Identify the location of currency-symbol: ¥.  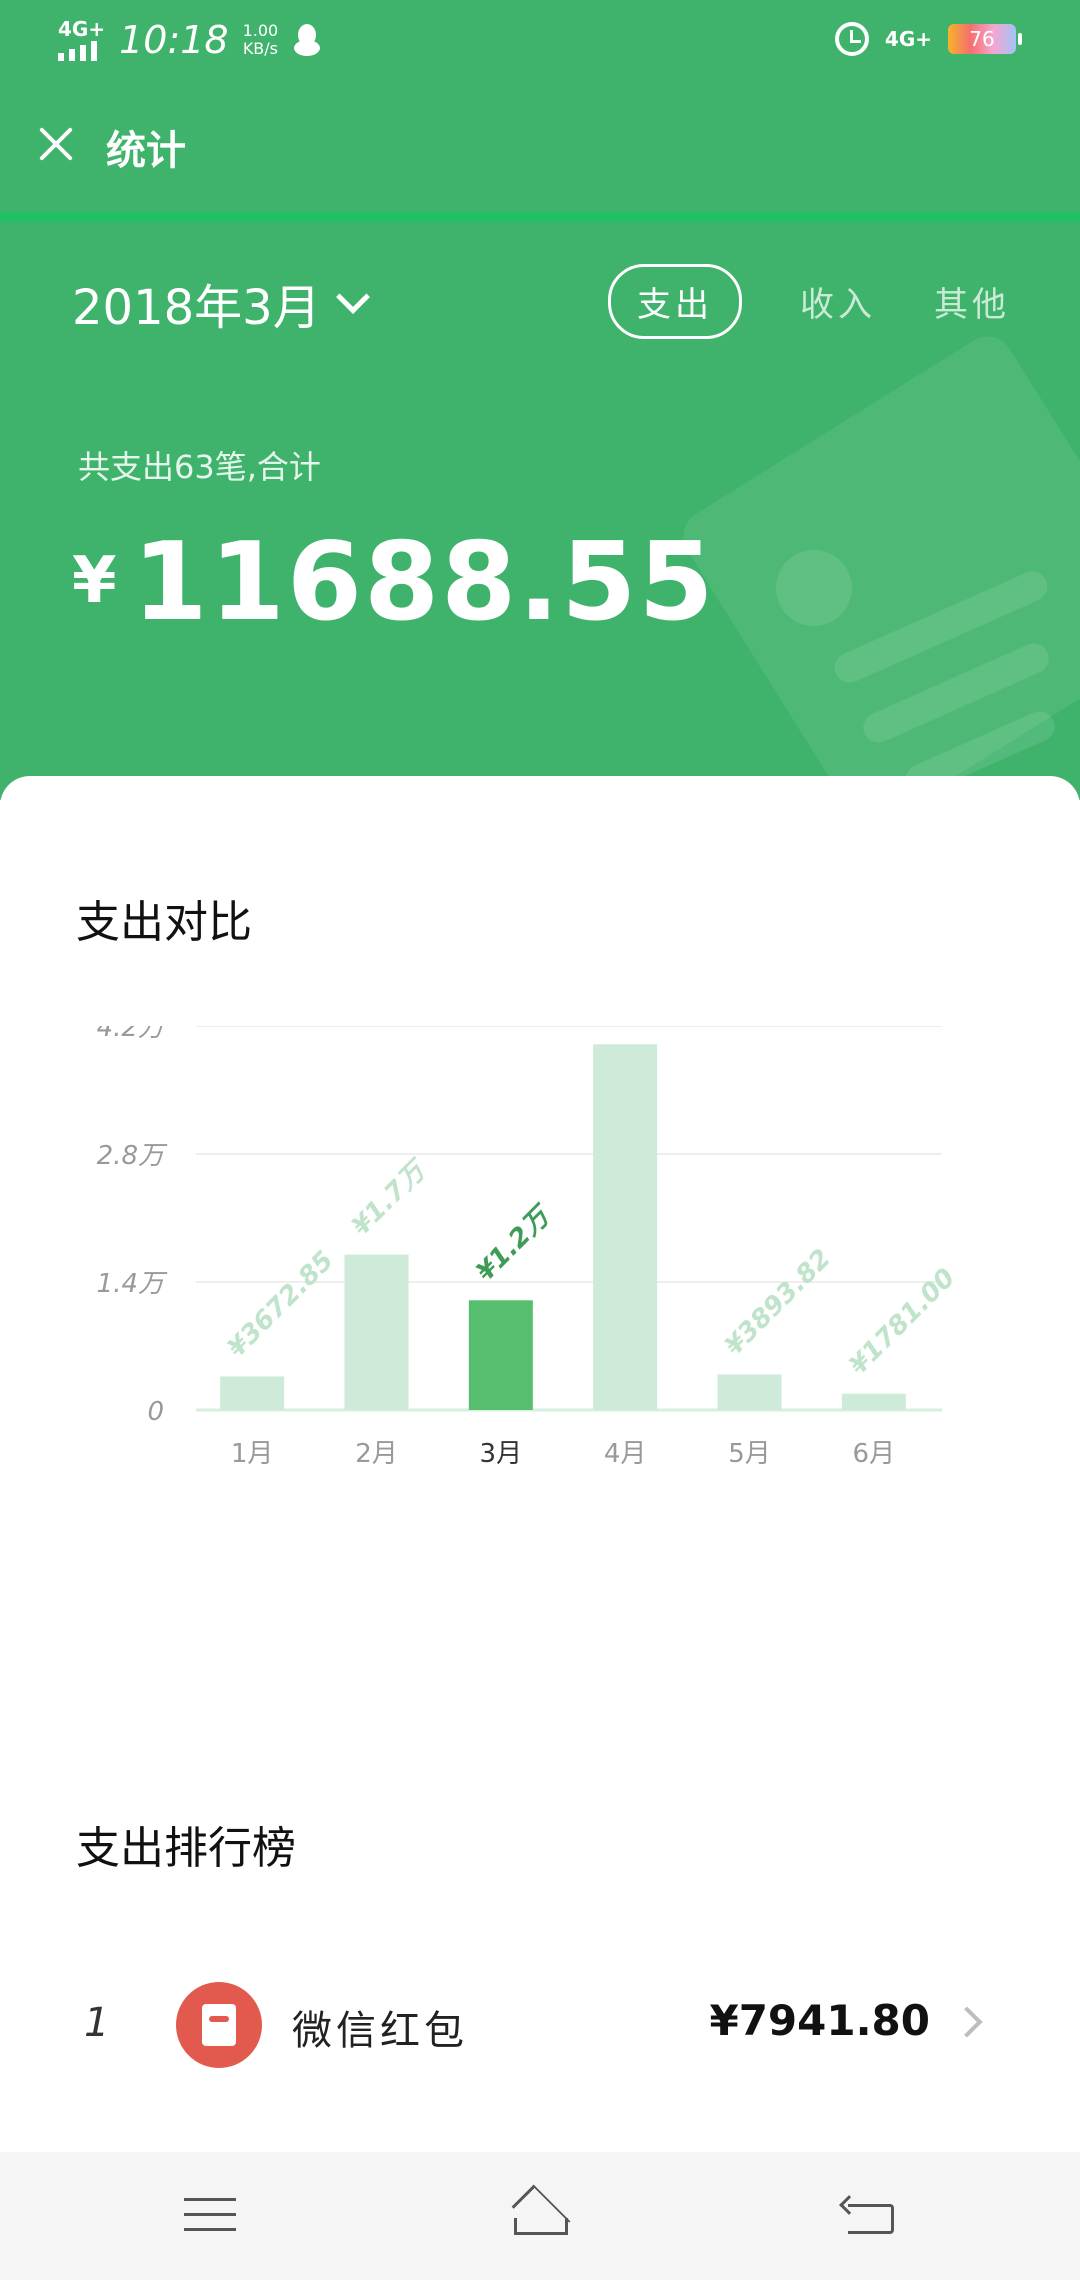
(94, 581).